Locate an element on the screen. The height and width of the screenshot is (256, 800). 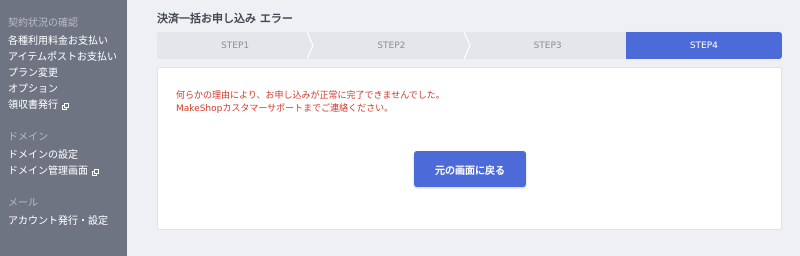
sidebar-item-label: ドメインの設定 is located at coordinates (43, 155).